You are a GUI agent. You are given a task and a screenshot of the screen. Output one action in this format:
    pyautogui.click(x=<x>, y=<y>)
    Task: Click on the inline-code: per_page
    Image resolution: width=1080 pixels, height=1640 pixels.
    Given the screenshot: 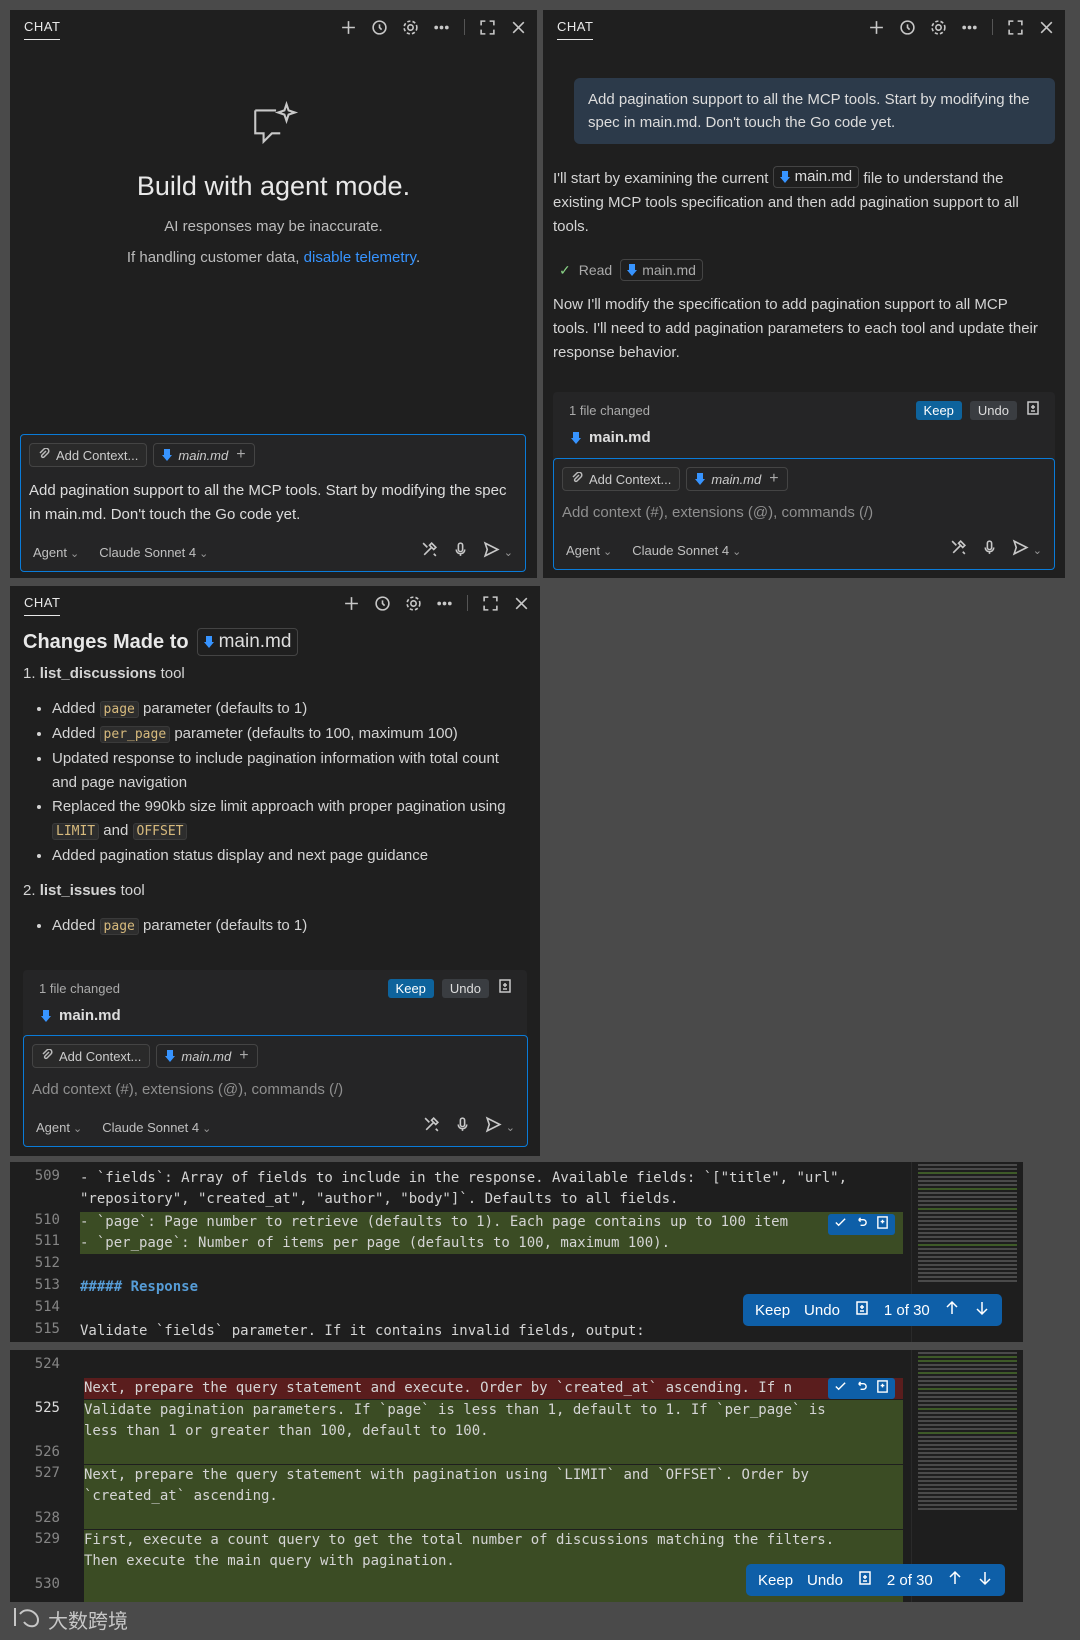 What is the action you would take?
    pyautogui.click(x=135, y=734)
    